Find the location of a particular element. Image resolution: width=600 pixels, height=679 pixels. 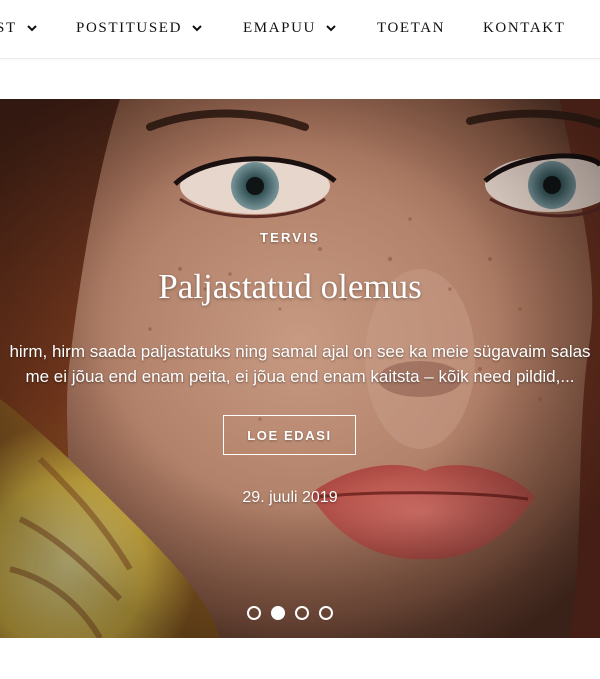

nav-item-emapuu: EMAPUU is located at coordinates (290, 28).